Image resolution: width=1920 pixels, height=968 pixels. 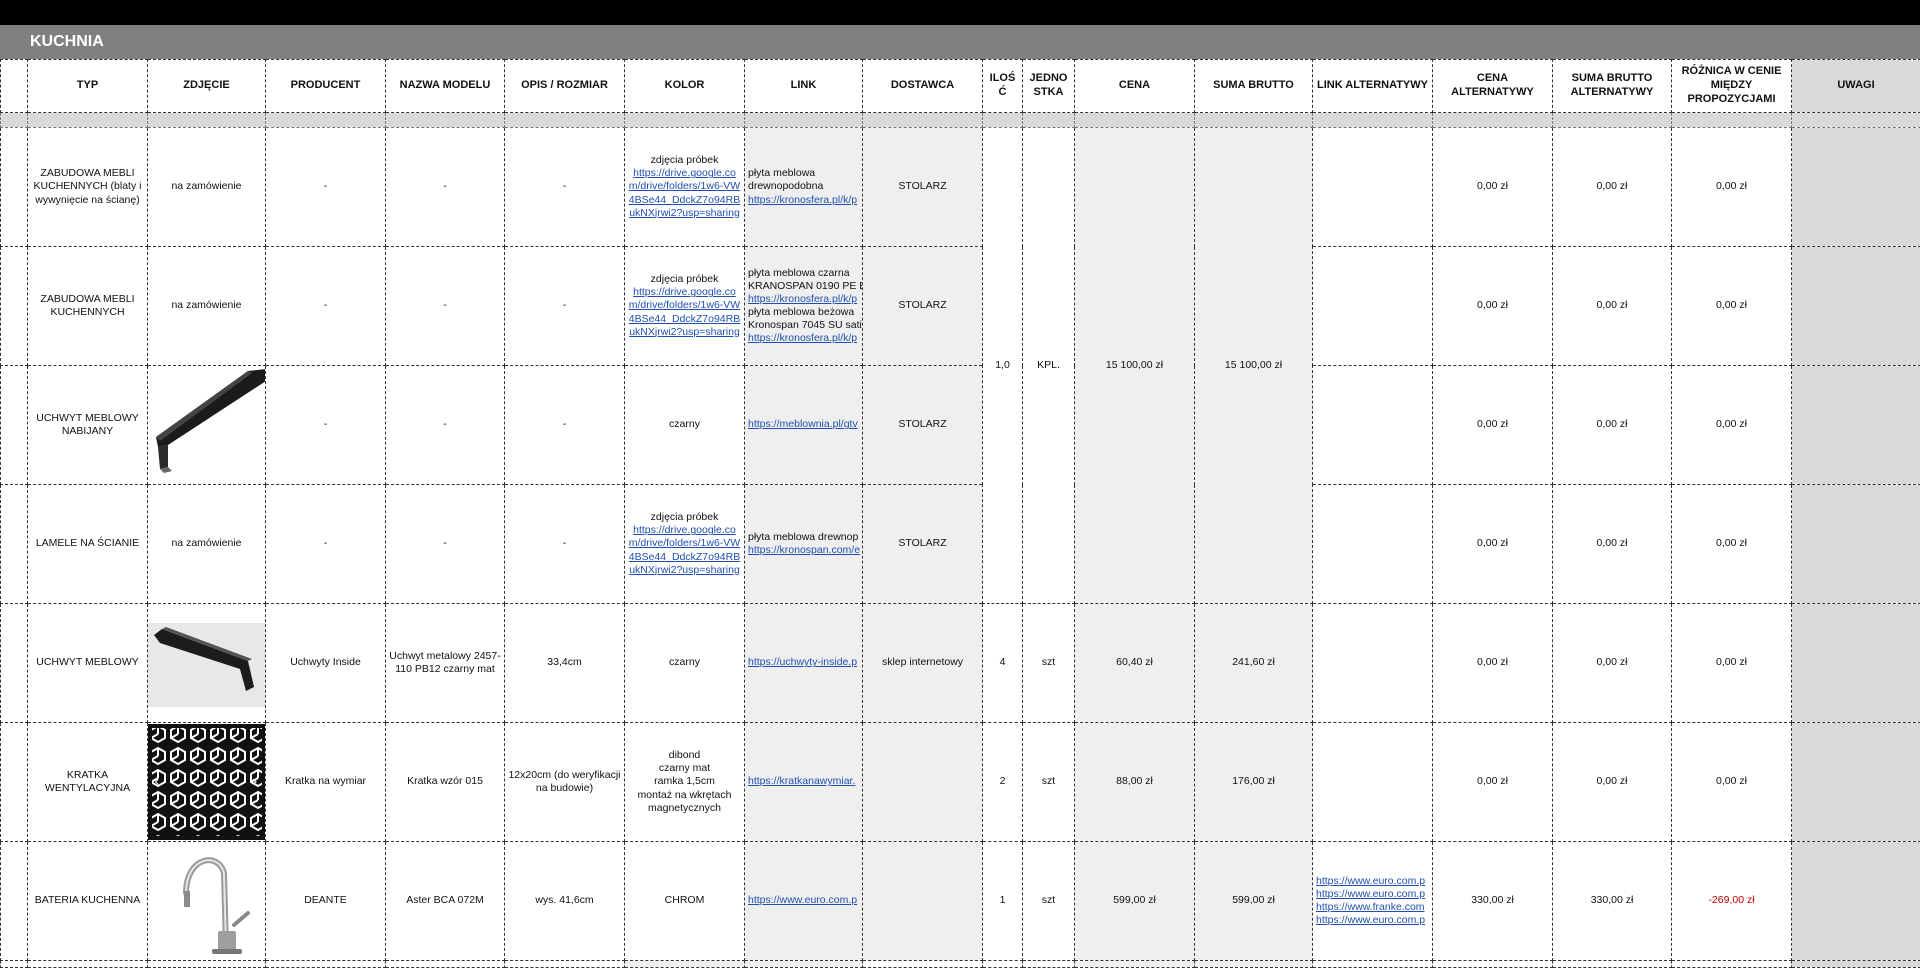 I want to click on cell-nazwa: Aster BCA 072M, so click(x=445, y=901).